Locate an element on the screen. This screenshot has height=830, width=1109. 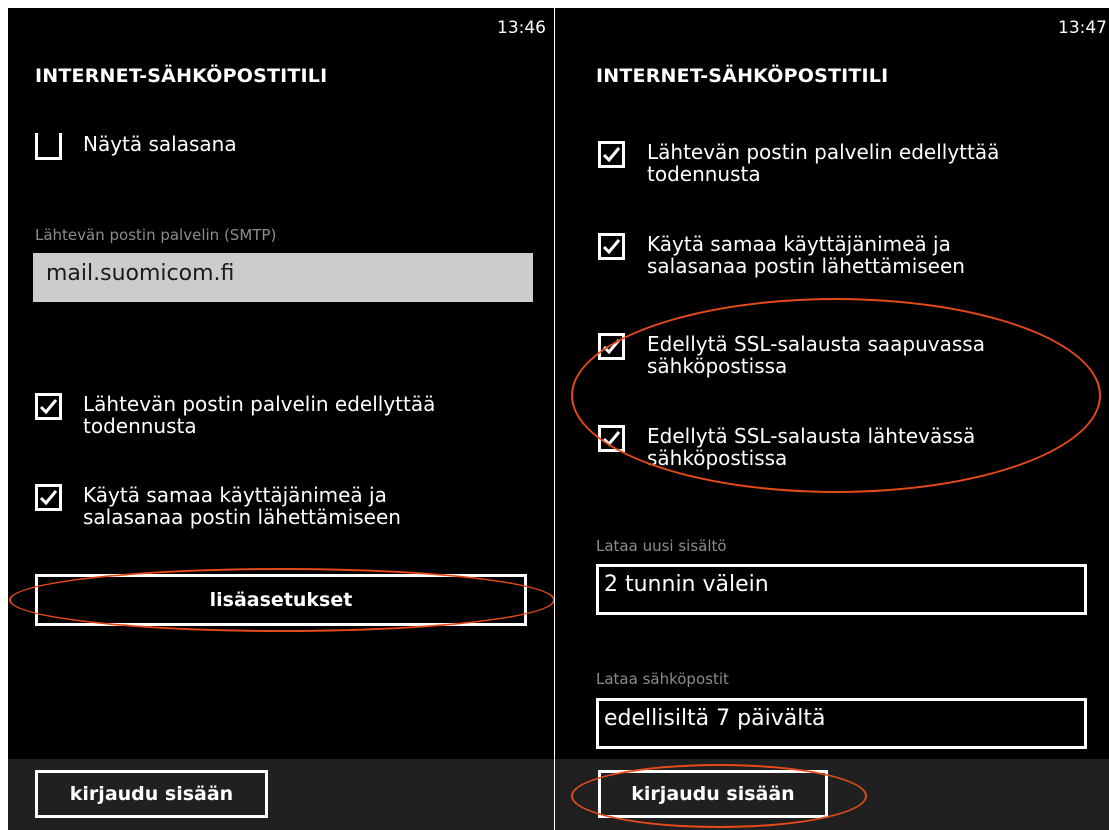
ssl-incoming-checkbox is located at coordinates (611, 346).